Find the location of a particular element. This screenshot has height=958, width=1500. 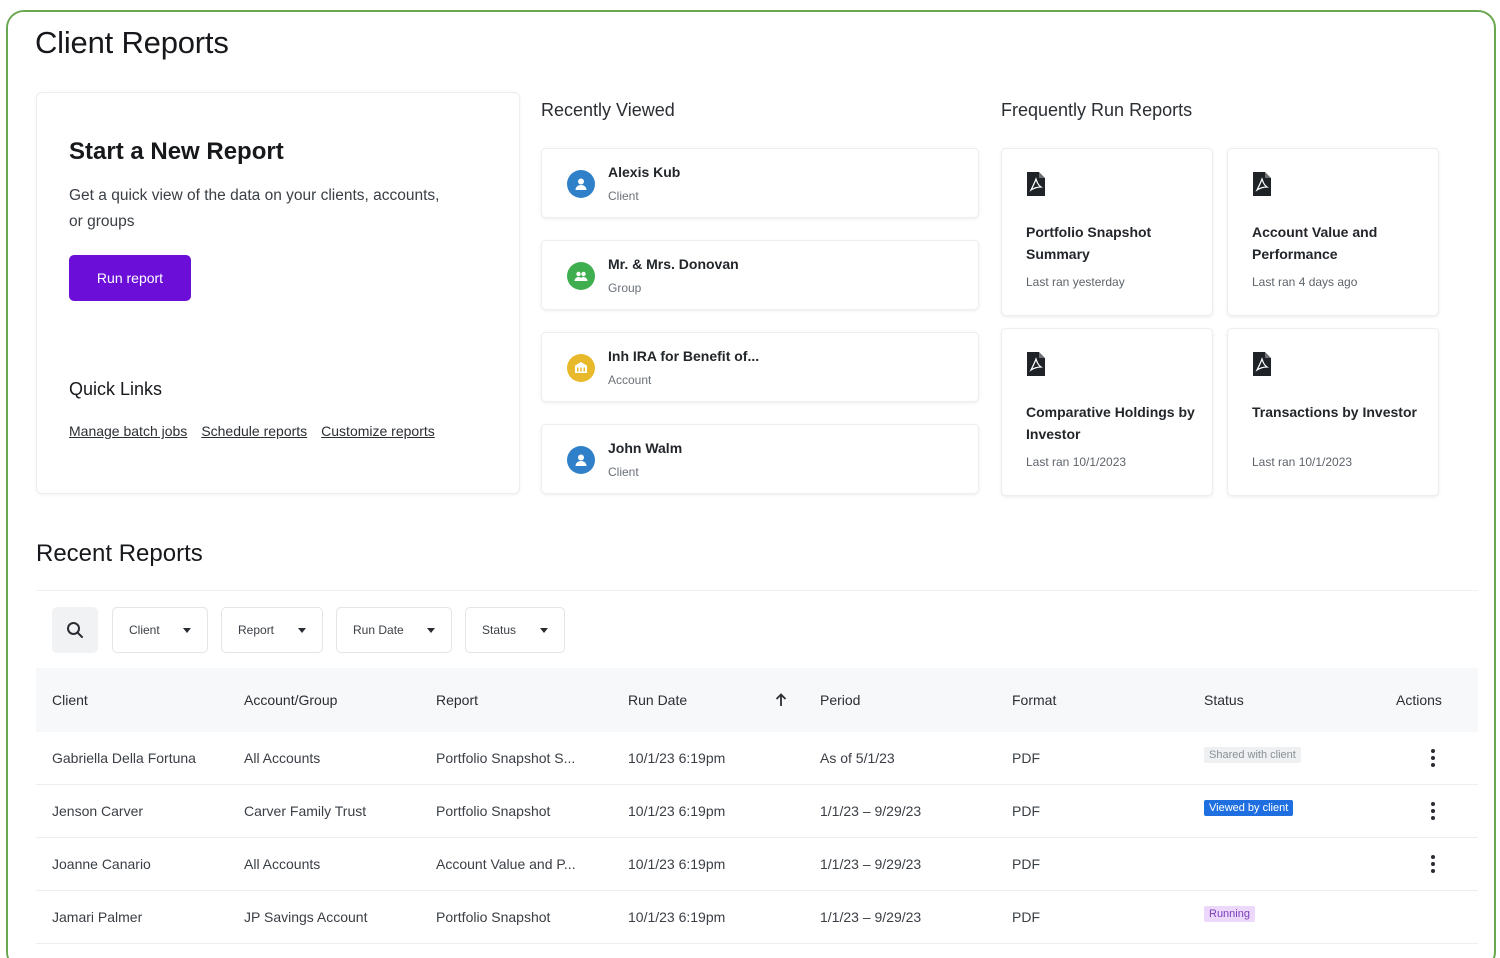

column-header-run-date: Run Date is located at coordinates (657, 700).